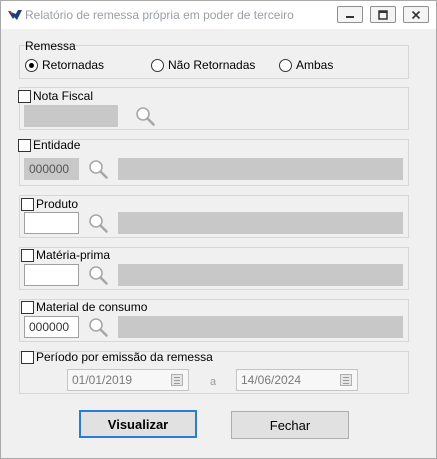 This screenshot has width=437, height=459. Describe the element at coordinates (71, 116) in the screenshot. I see `nota-fiscal-input` at that location.